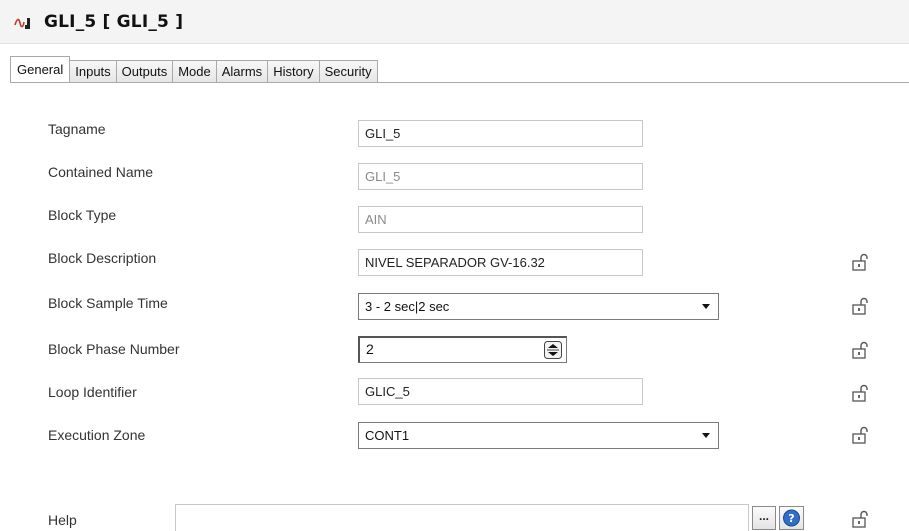  Describe the element at coordinates (407, 306) in the screenshot. I see `block-sample-time-value: 3 - 2 sec|2 sec` at that location.